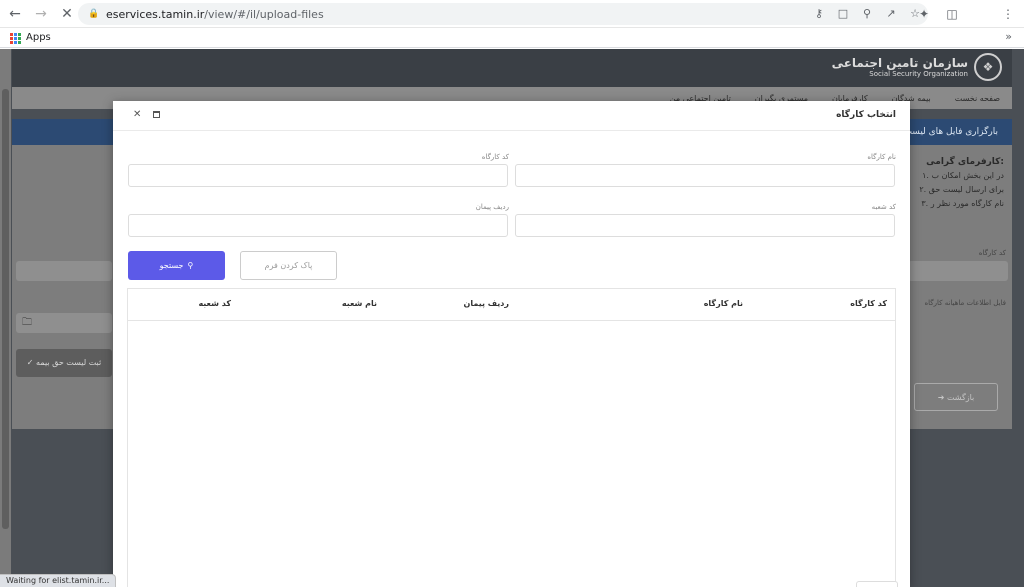  Describe the element at coordinates (1008, 36) in the screenshot. I see `bookmarks-overflow-icon: »` at that location.